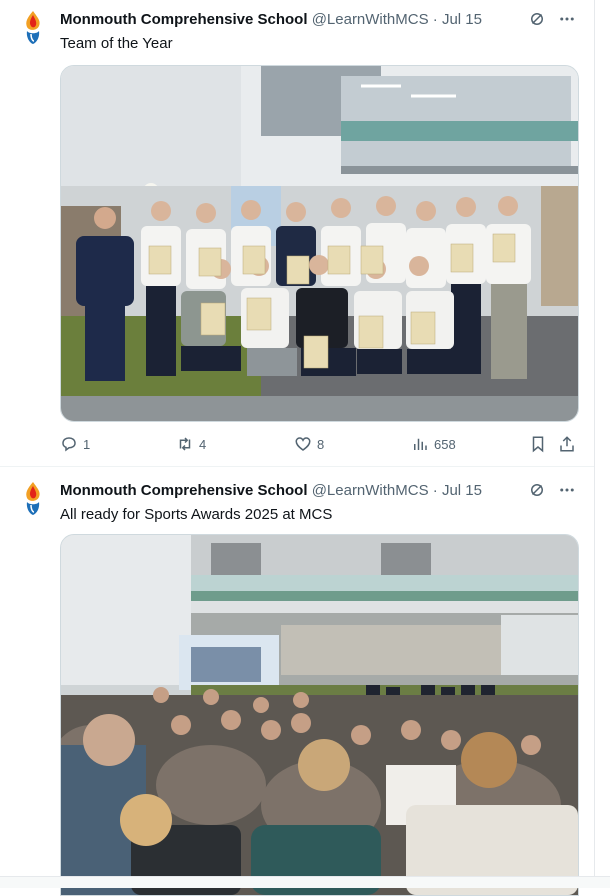  I want to click on tweet-actions: 1 4 8 658, so click(320, 444).